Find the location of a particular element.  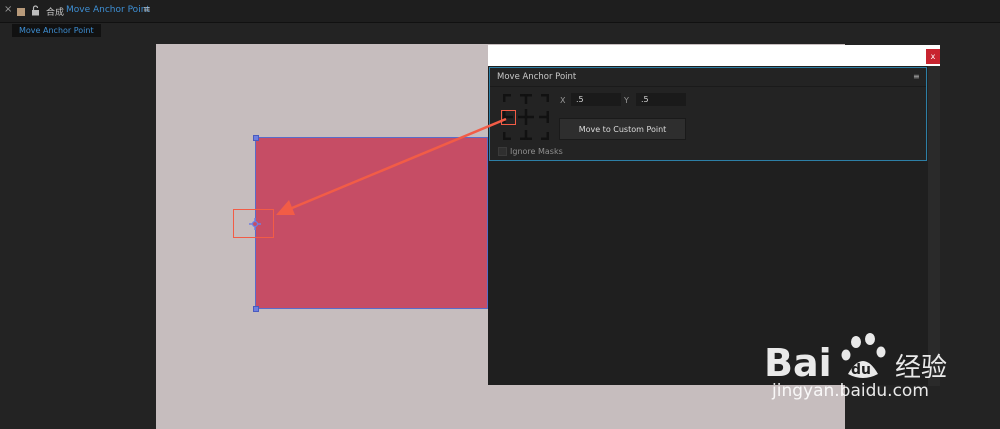

panel-title: Move Anchor Point is located at coordinates (537, 77).